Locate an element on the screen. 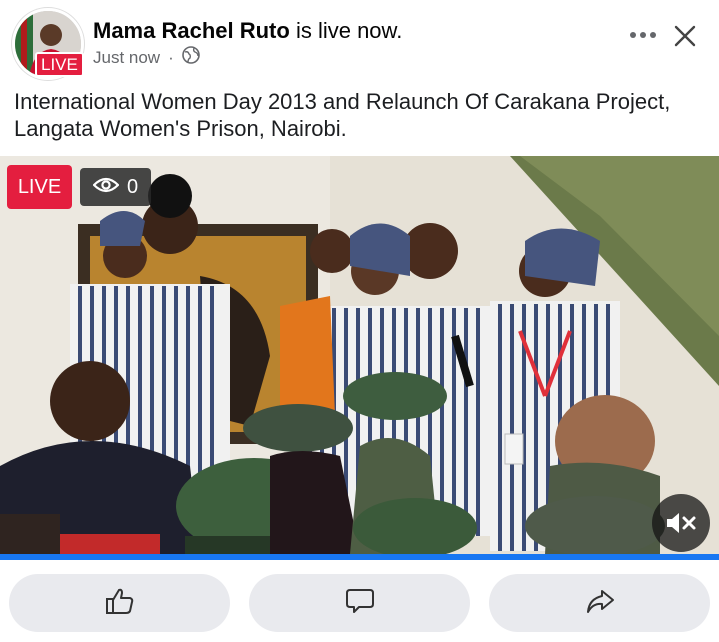 Image resolution: width=719 pixels, height=642 pixels. like-button is located at coordinates (119, 603).